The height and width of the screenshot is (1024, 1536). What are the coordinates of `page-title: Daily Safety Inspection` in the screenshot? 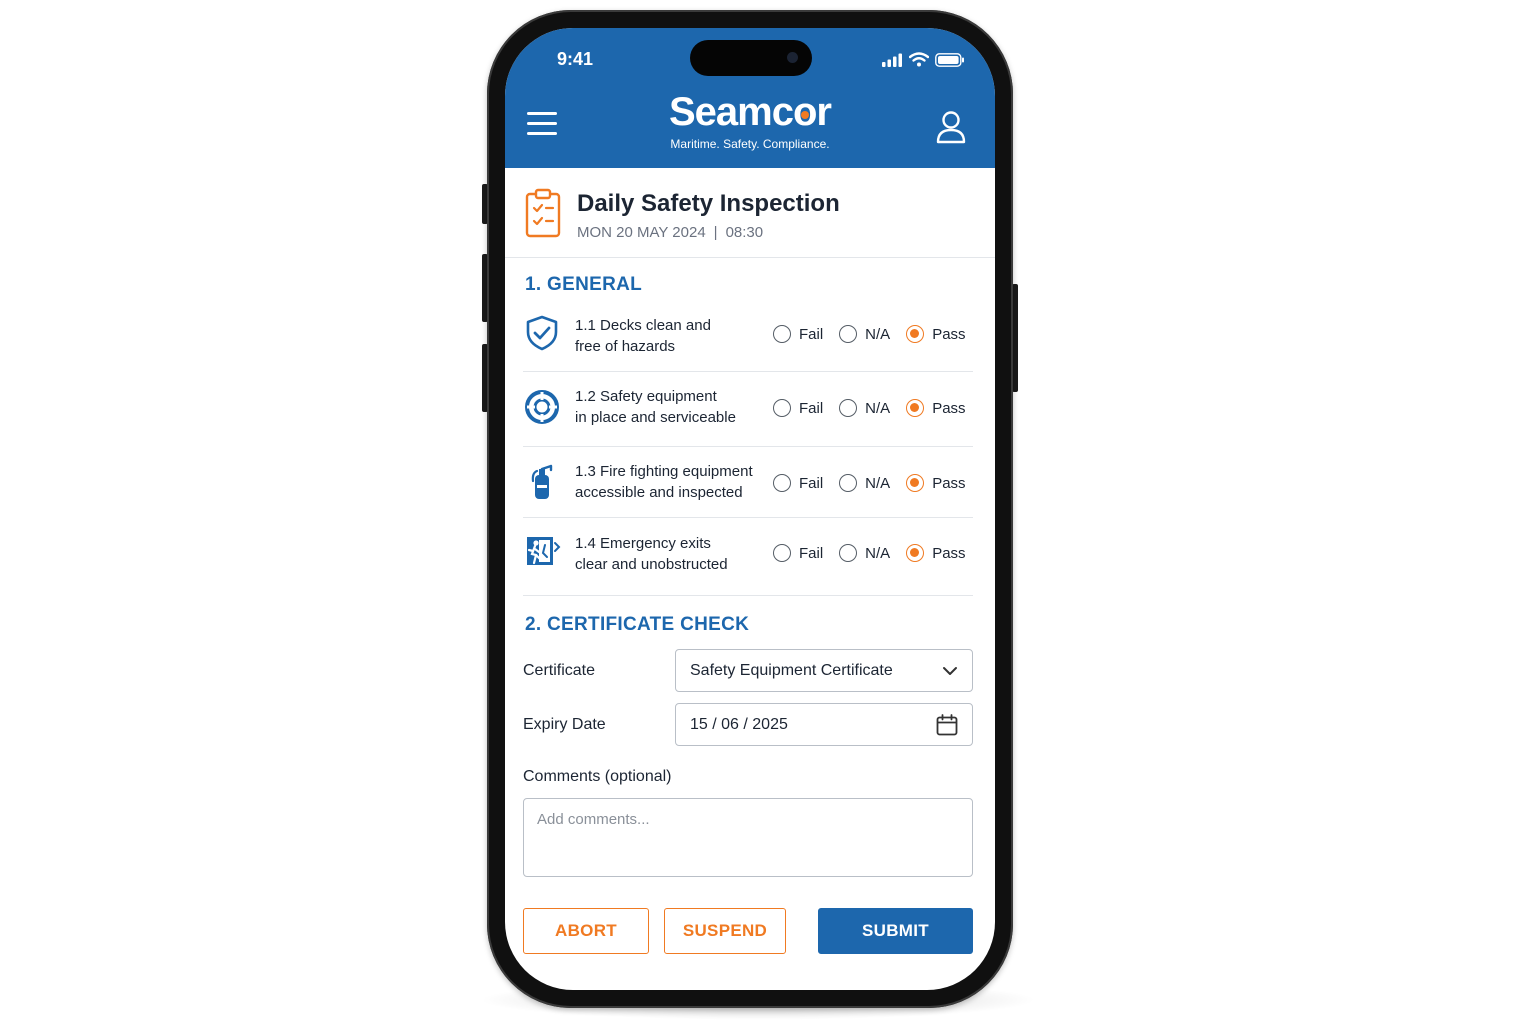 It's located at (708, 203).